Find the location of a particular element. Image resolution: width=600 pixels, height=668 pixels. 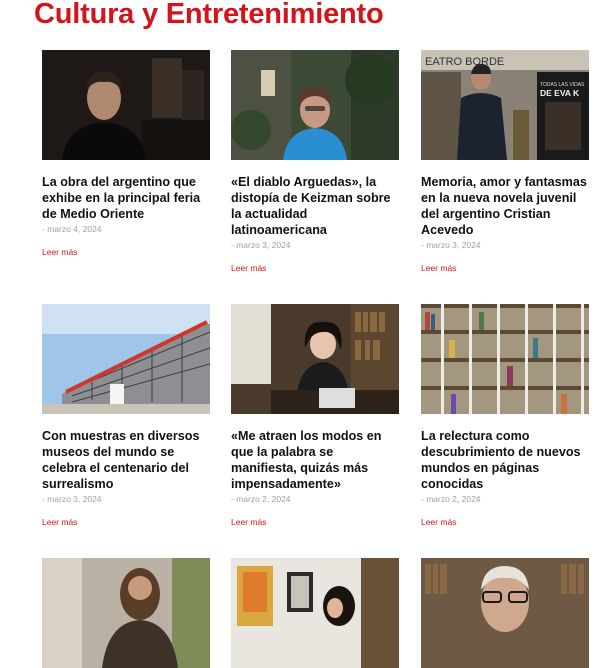

portrait-man-theater-photo: EATRO BORDE TODAS LAS VIDAS DE EVA K is located at coordinates (505, 105).